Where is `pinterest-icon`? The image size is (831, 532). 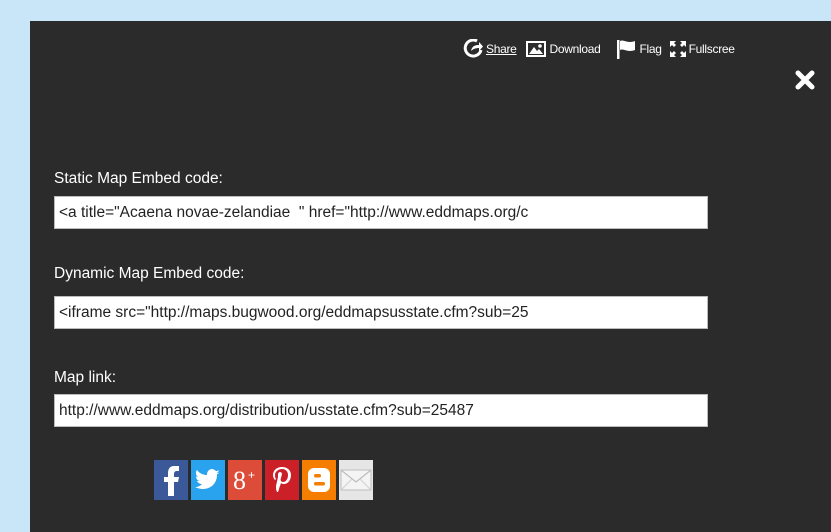 pinterest-icon is located at coordinates (282, 479).